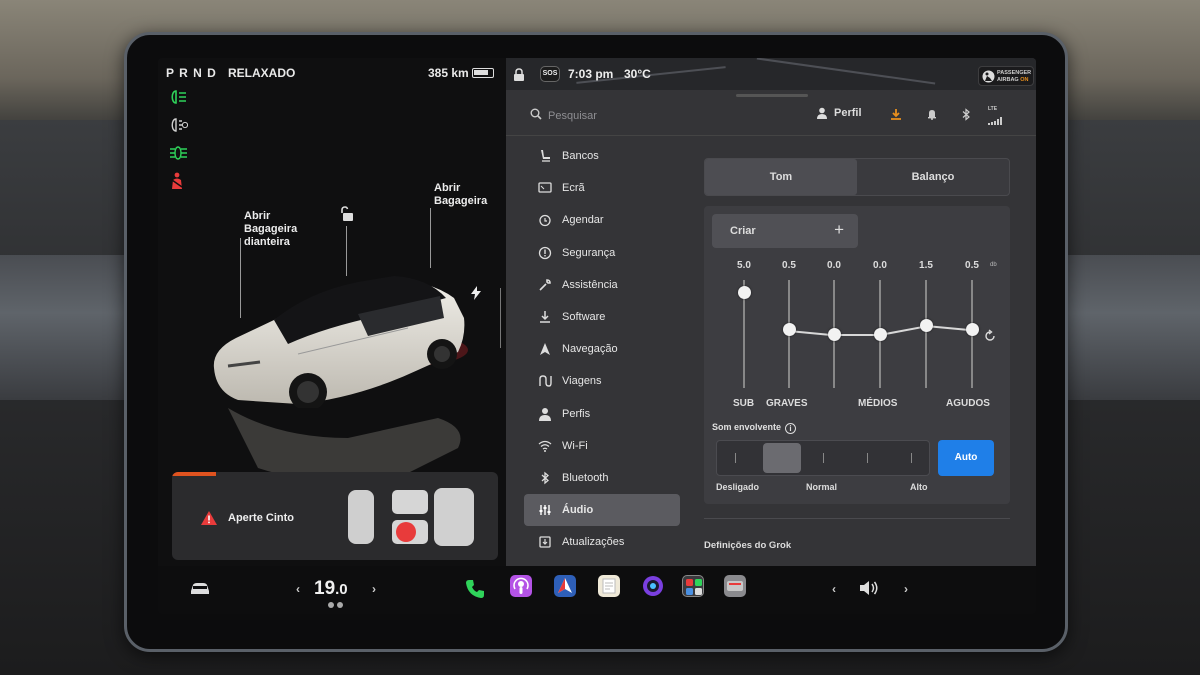  Describe the element at coordinates (177, 183) in the screenshot. I see `seatbelt-warning-icon` at that location.